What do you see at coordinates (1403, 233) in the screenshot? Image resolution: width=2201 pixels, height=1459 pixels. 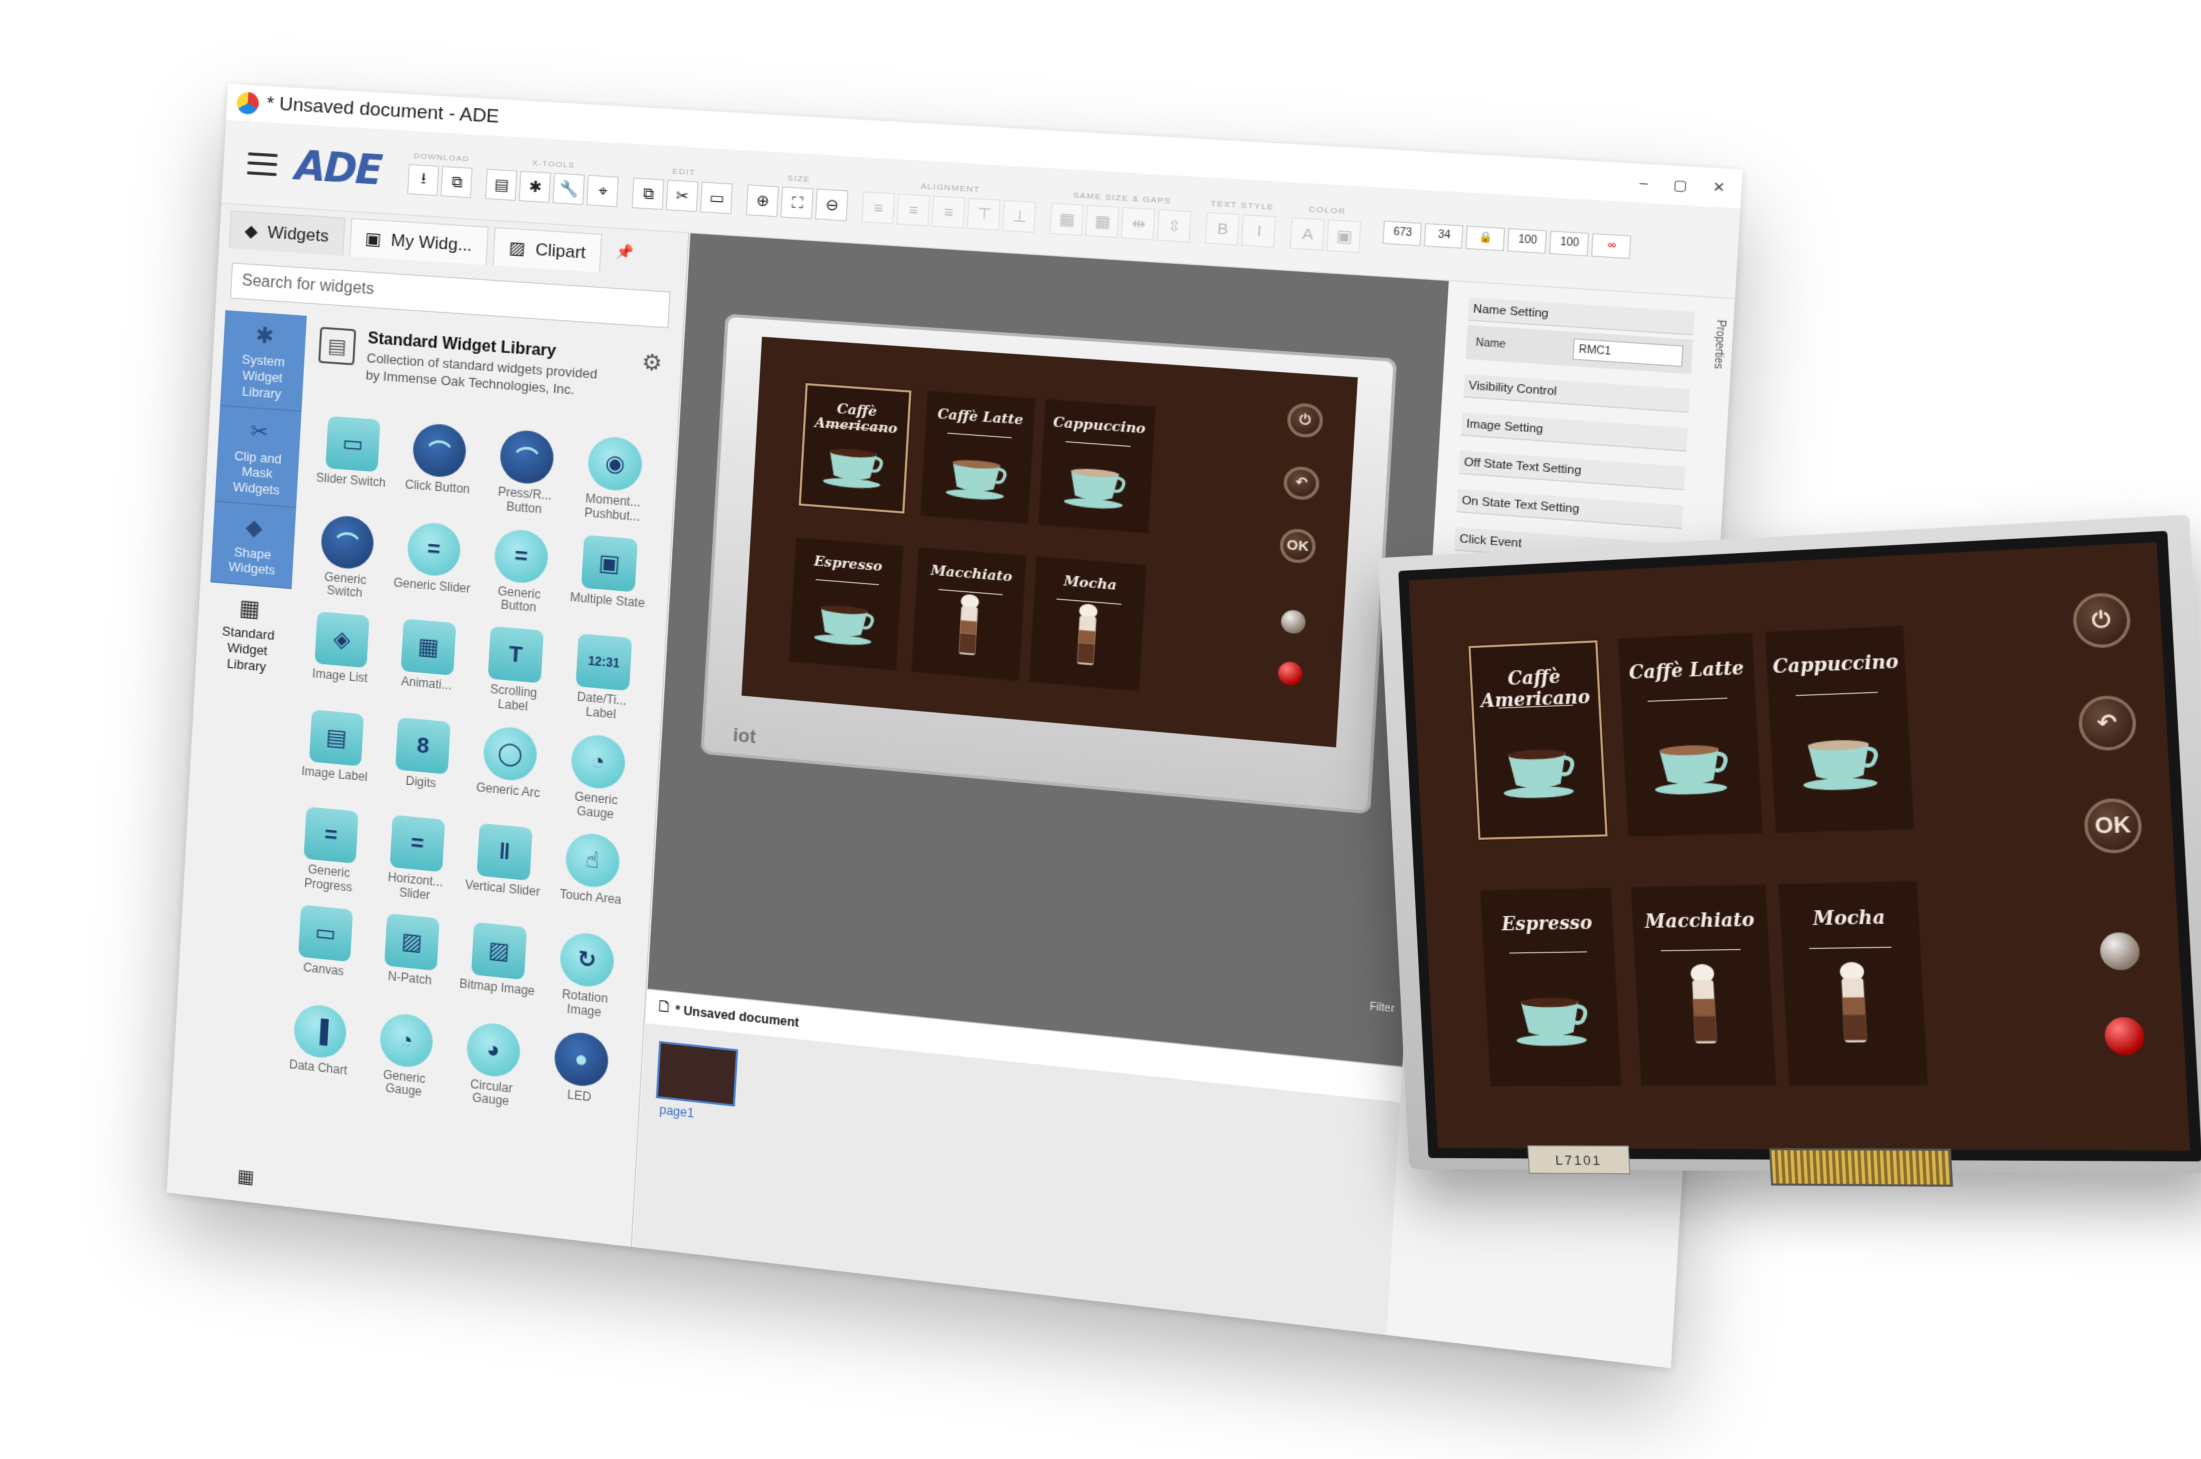 I see `x-field: 673` at bounding box center [1403, 233].